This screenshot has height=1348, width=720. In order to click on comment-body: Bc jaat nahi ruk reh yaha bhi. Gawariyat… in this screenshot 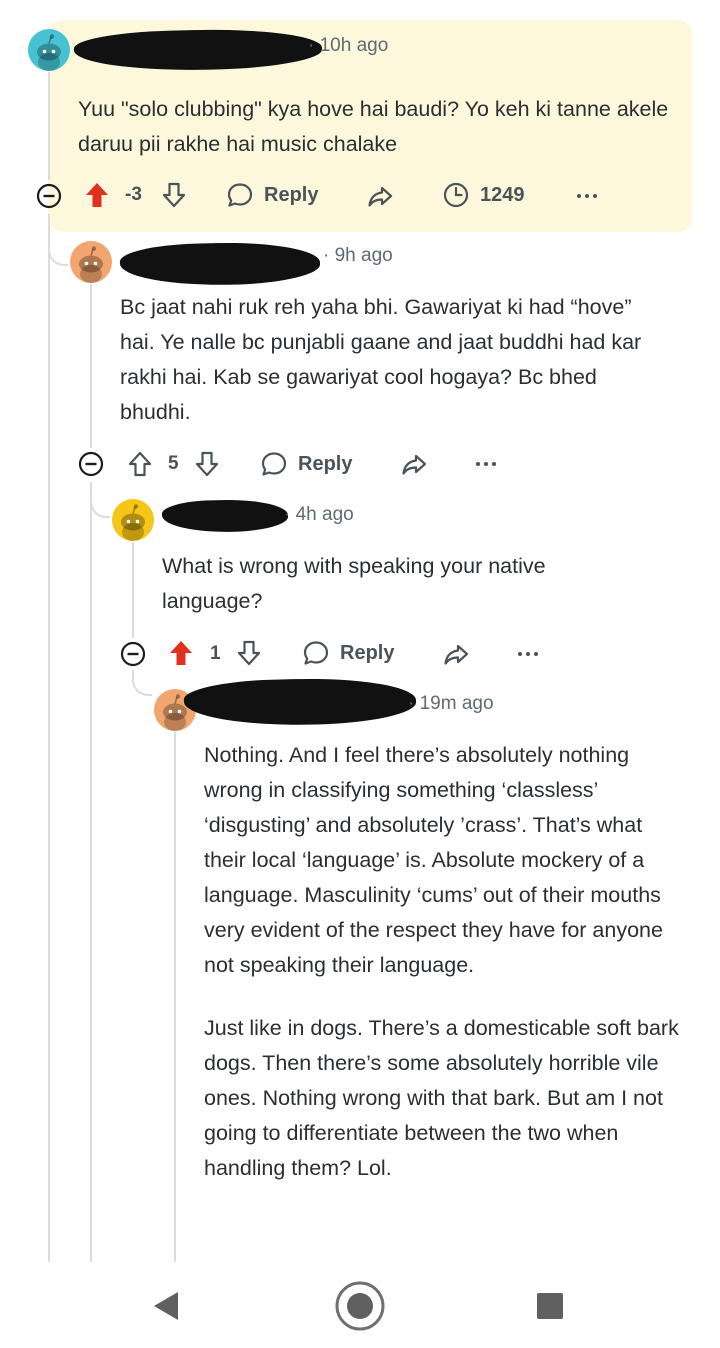, I will do `click(390, 360)`.